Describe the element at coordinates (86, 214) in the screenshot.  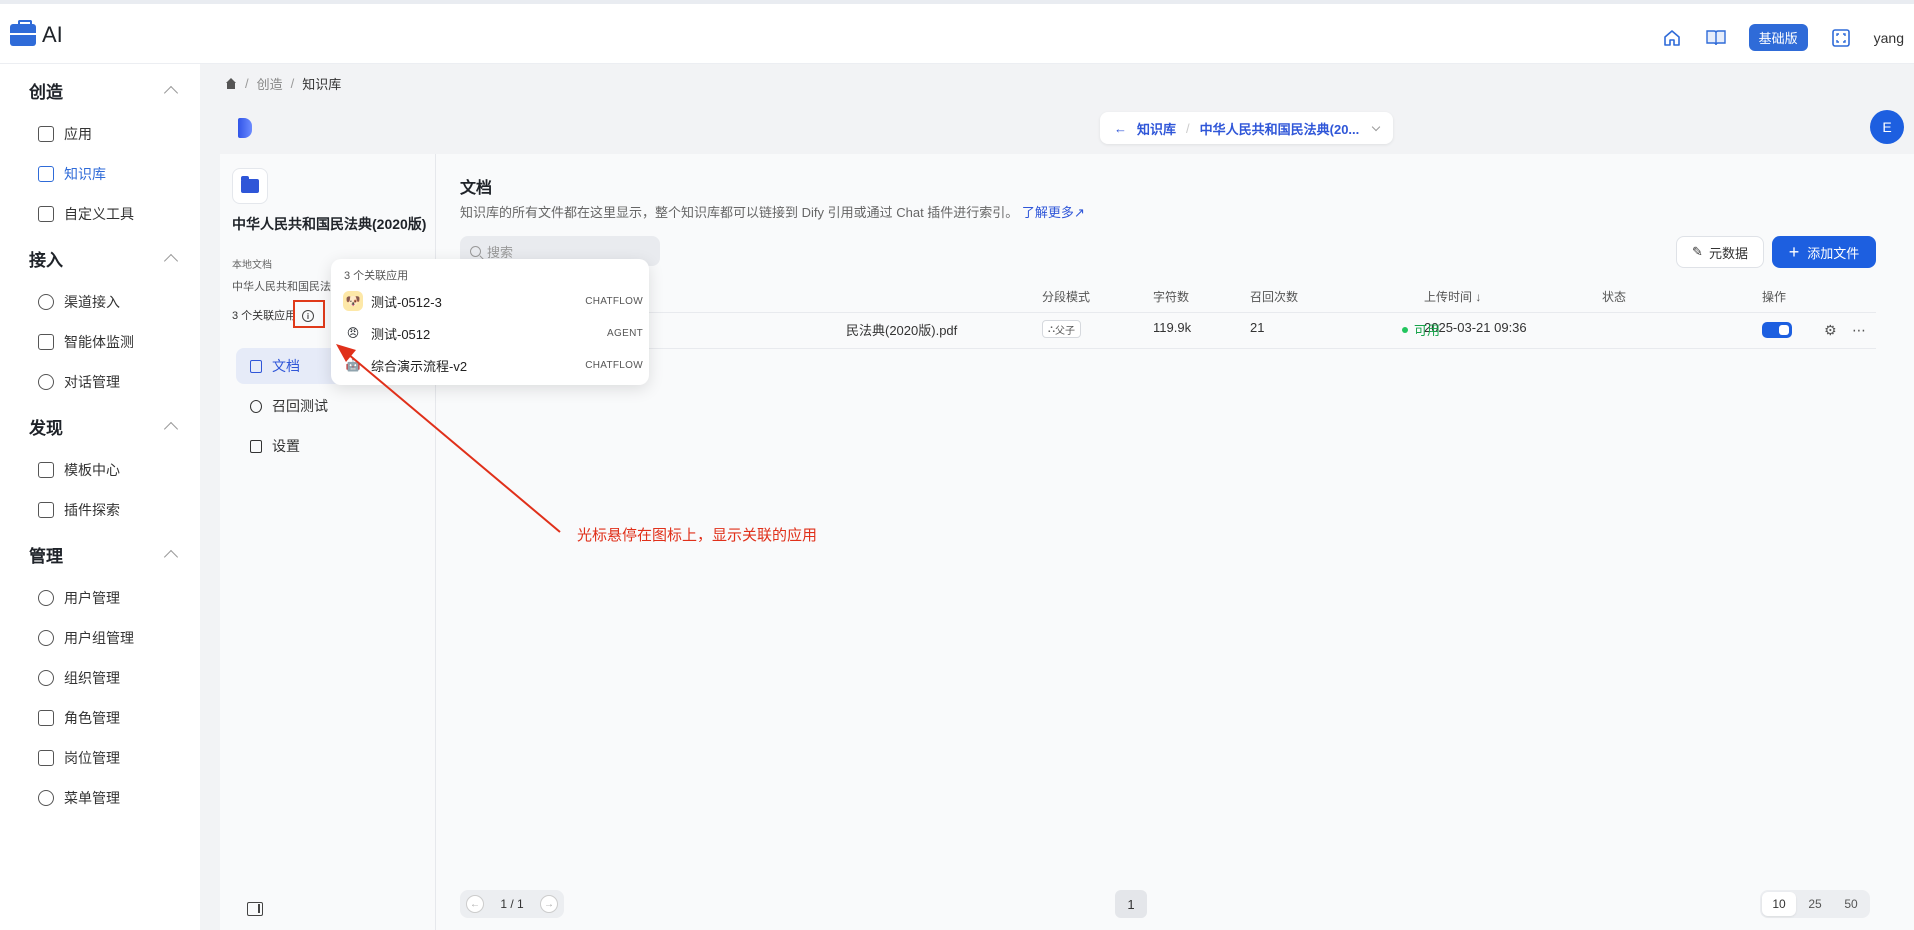
I see `nav-item-tools: 自定义工具` at that location.